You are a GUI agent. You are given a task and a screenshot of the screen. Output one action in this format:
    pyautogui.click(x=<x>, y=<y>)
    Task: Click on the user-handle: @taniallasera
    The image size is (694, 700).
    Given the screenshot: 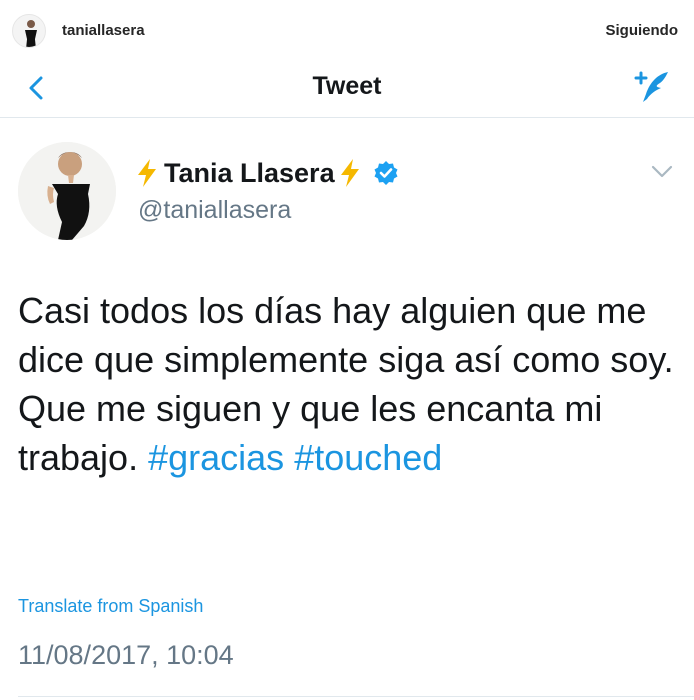 What is the action you would take?
    pyautogui.click(x=214, y=210)
    